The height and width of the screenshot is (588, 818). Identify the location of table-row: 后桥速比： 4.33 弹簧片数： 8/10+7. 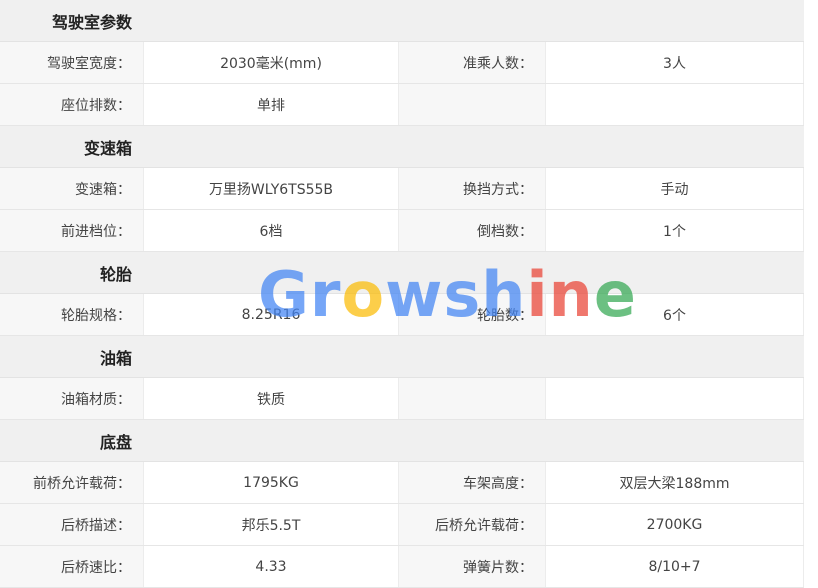
(402, 567).